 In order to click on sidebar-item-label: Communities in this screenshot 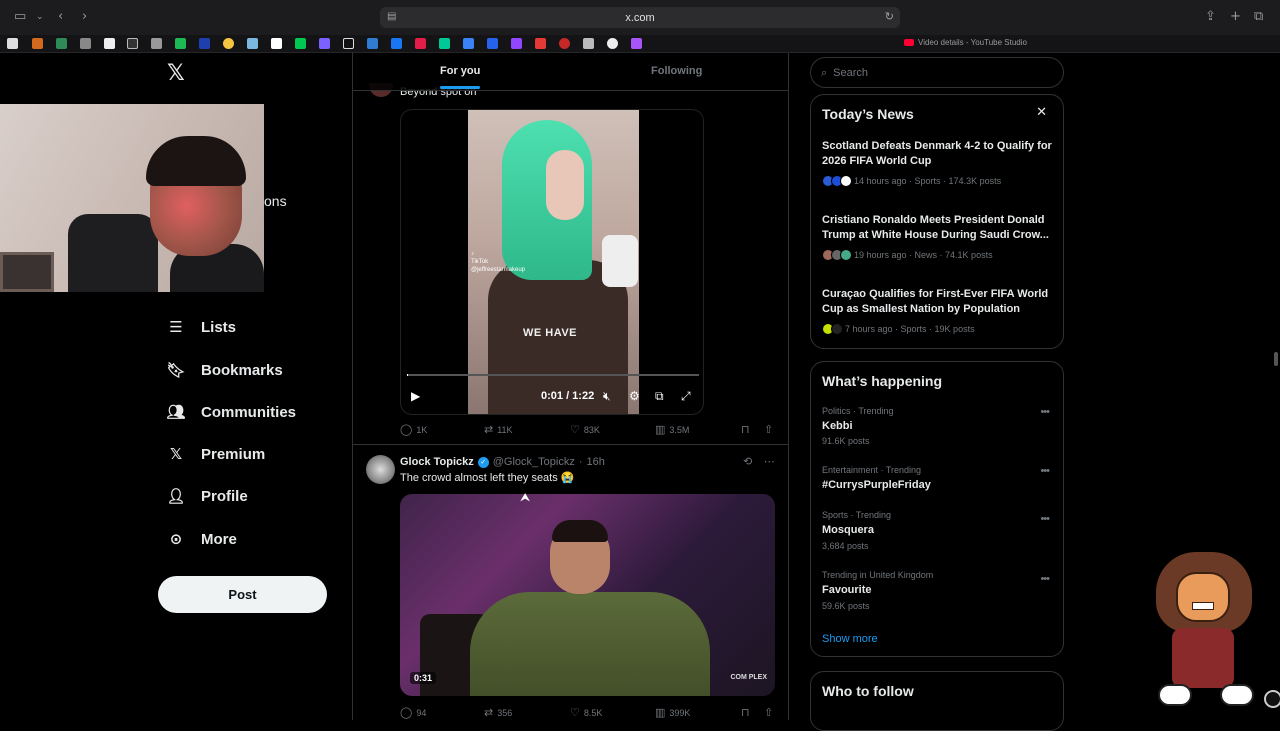, I will do `click(249, 412)`.